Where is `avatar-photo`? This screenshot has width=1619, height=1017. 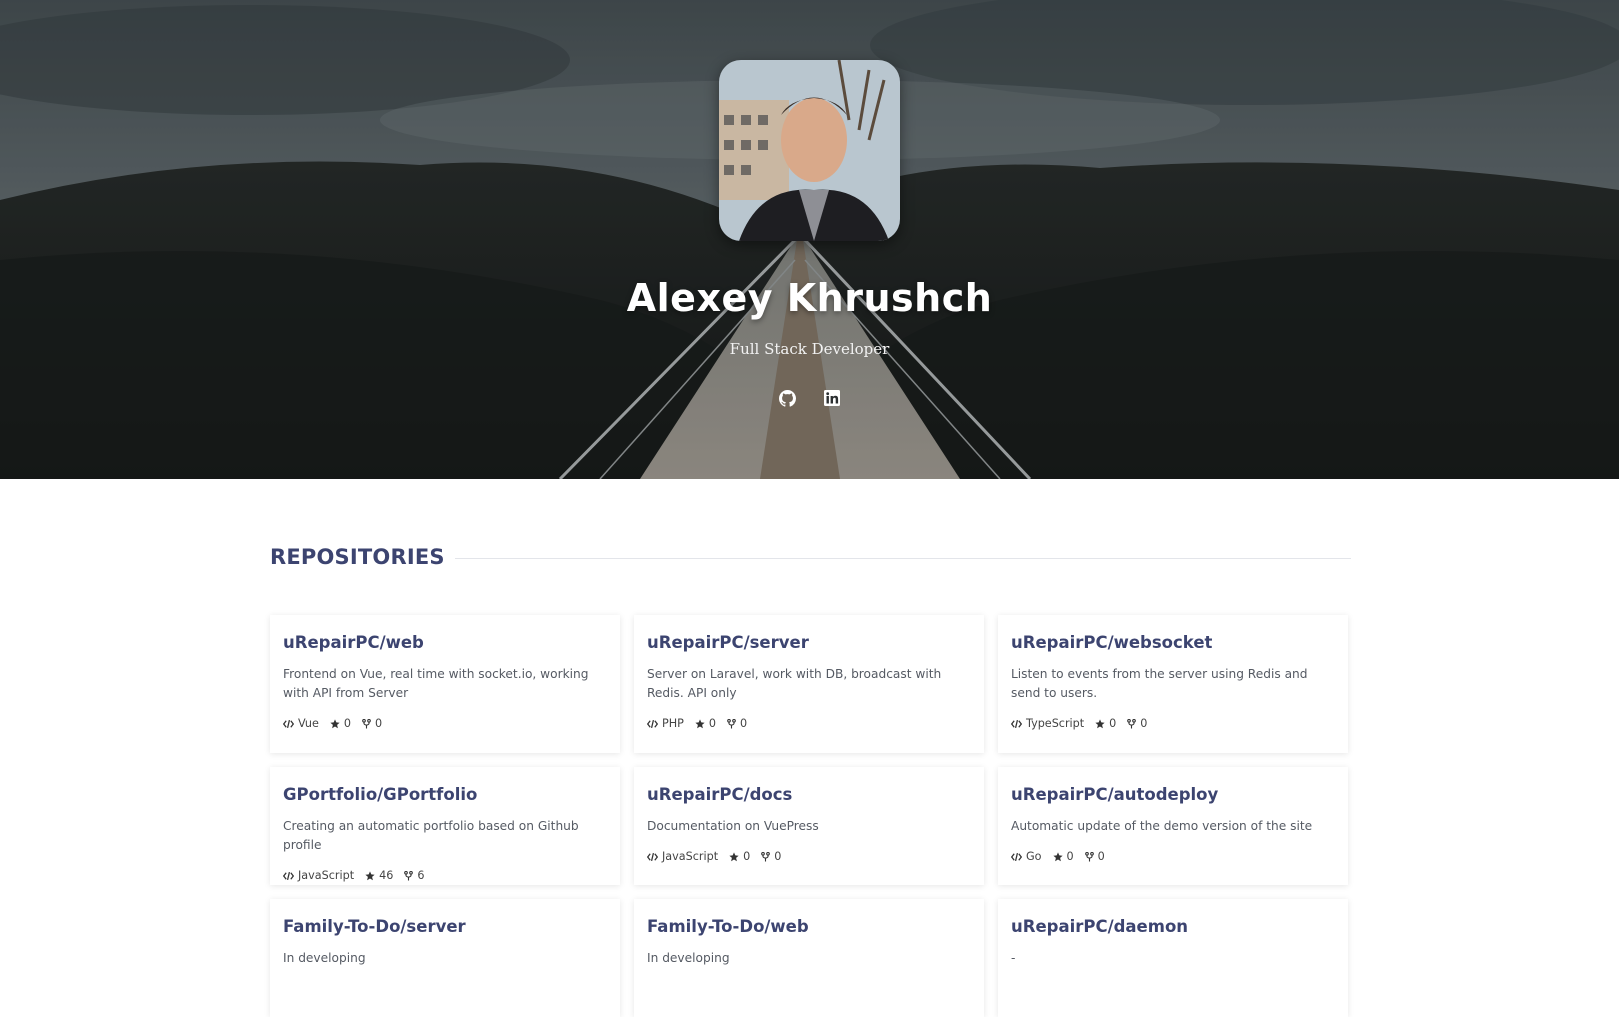
avatar-photo is located at coordinates (809, 150).